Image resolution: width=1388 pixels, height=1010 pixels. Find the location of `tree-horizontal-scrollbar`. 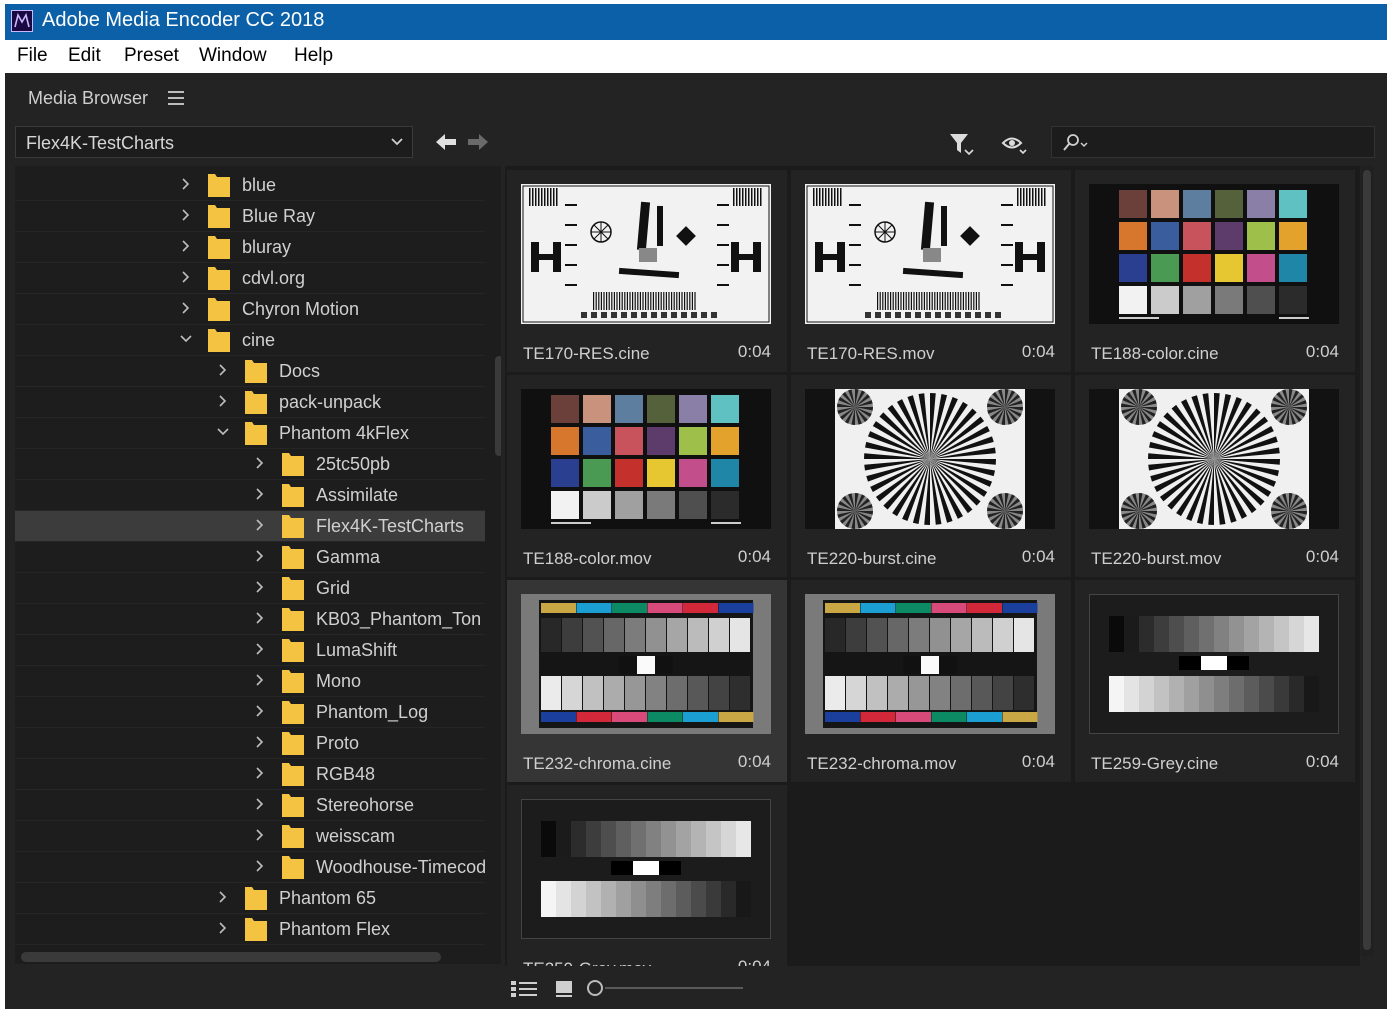

tree-horizontal-scrollbar is located at coordinates (231, 957).